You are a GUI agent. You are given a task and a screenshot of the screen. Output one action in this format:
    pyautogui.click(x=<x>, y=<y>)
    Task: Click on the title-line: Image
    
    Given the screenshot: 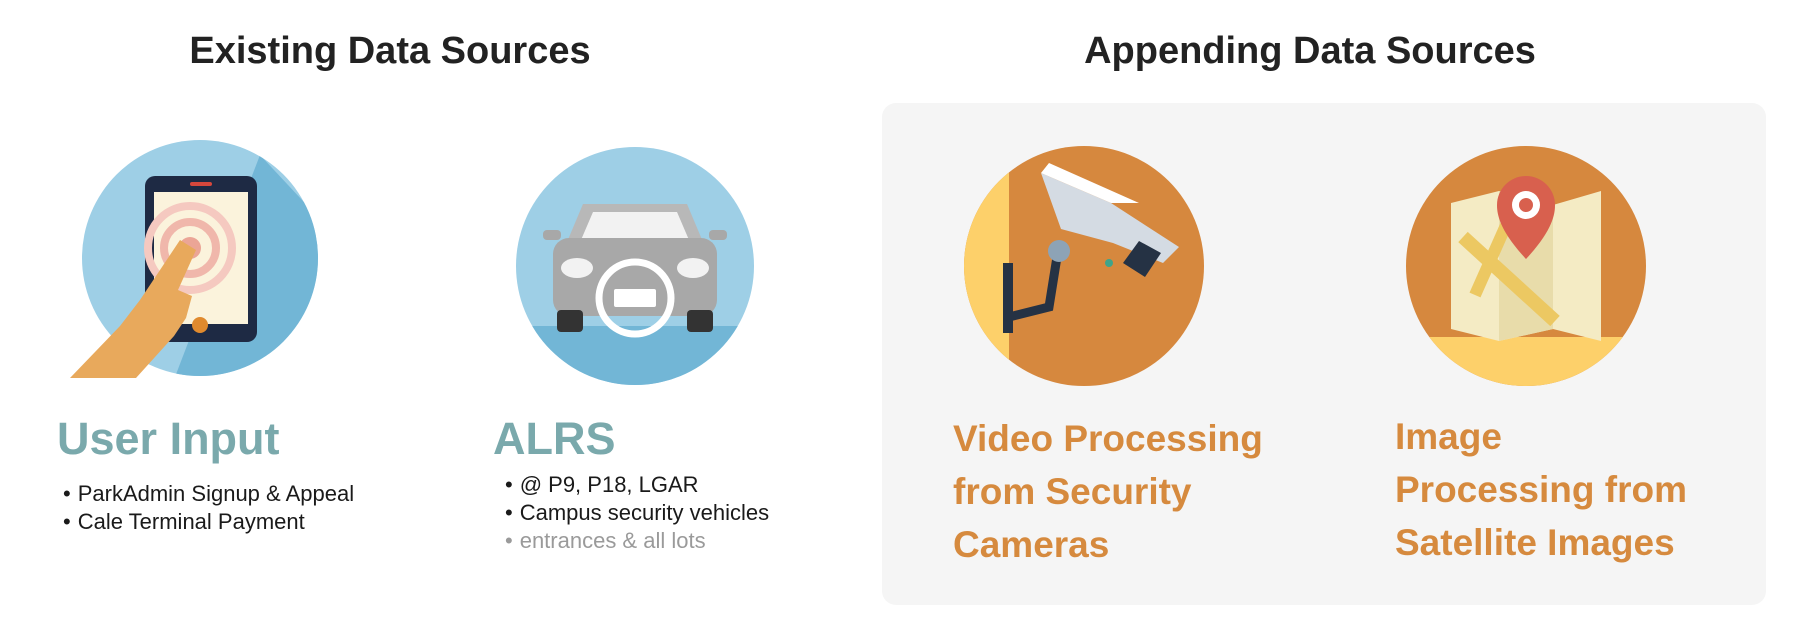 What is the action you would take?
    pyautogui.click(x=1448, y=436)
    